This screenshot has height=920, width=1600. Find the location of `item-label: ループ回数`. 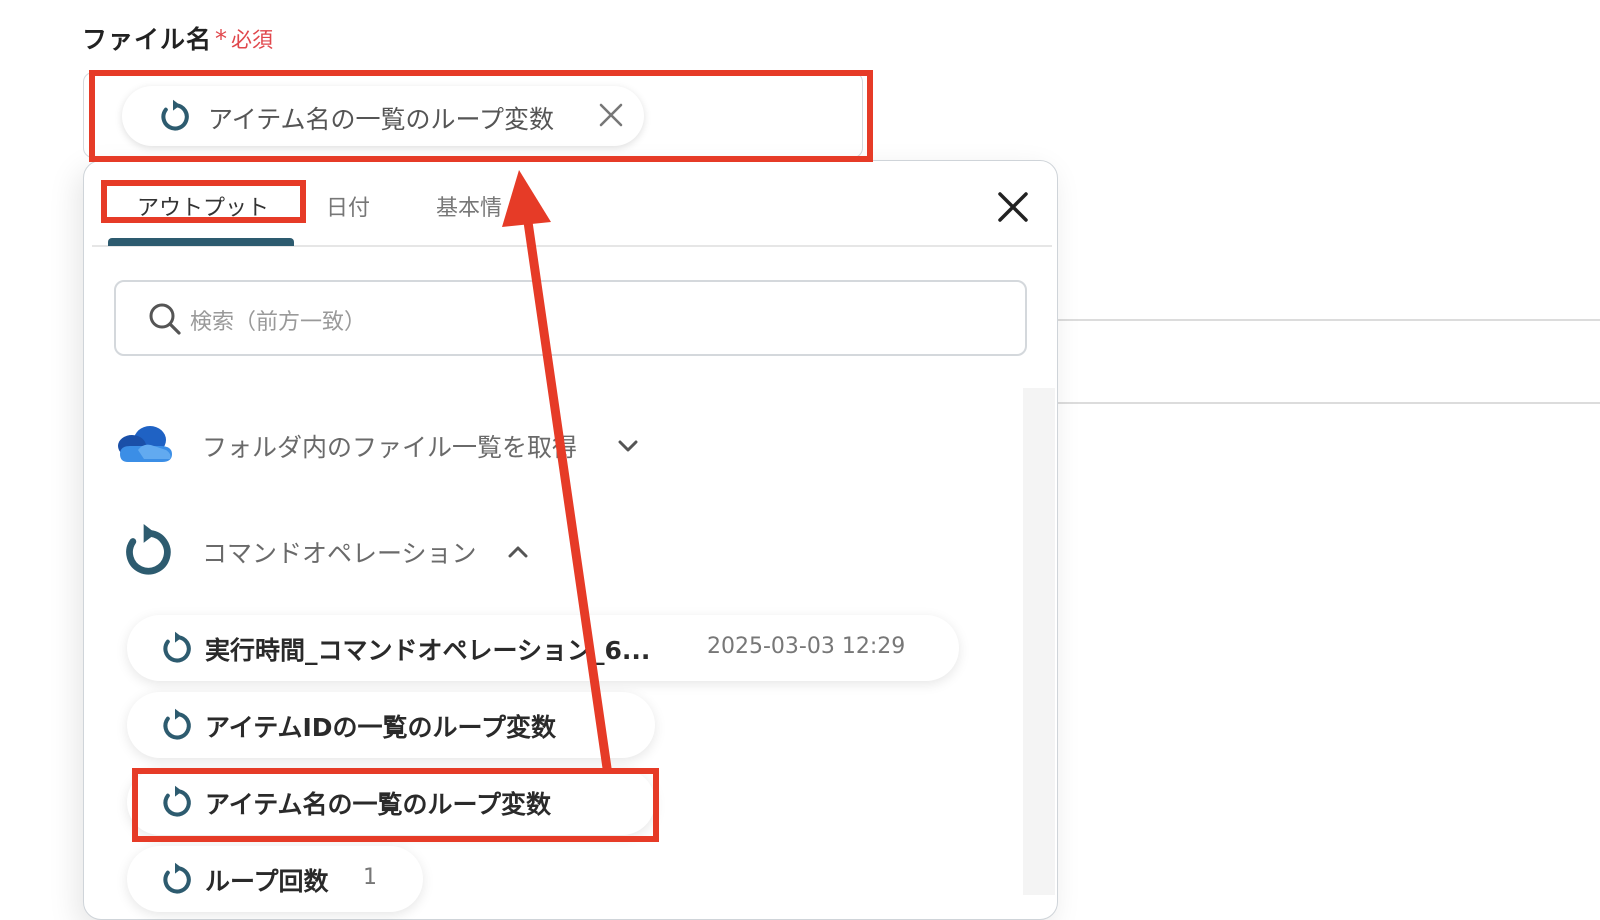

item-label: ループ回数 is located at coordinates (267, 881).